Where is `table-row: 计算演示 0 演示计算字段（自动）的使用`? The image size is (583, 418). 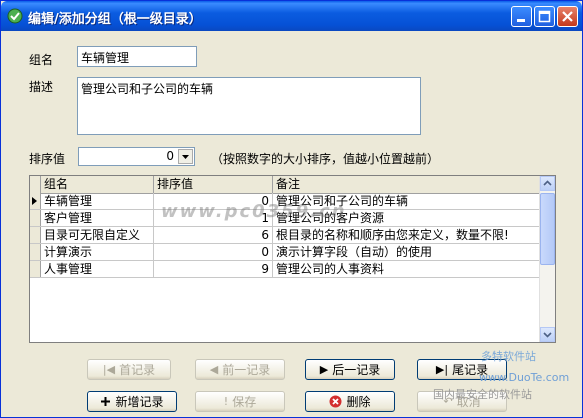
table-row: 计算演示 0 演示计算字段（自动）的使用 is located at coordinates (285, 252).